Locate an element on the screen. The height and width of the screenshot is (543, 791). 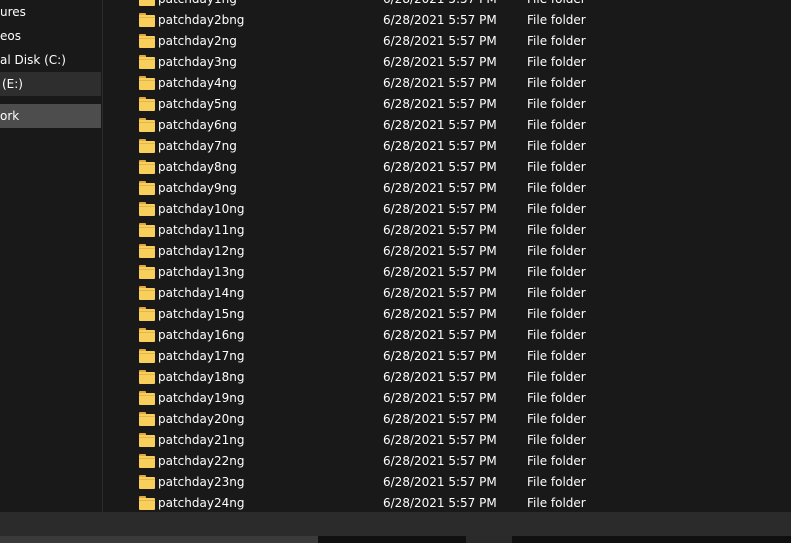
file-name: patchday1ng is located at coordinates (197, 5).